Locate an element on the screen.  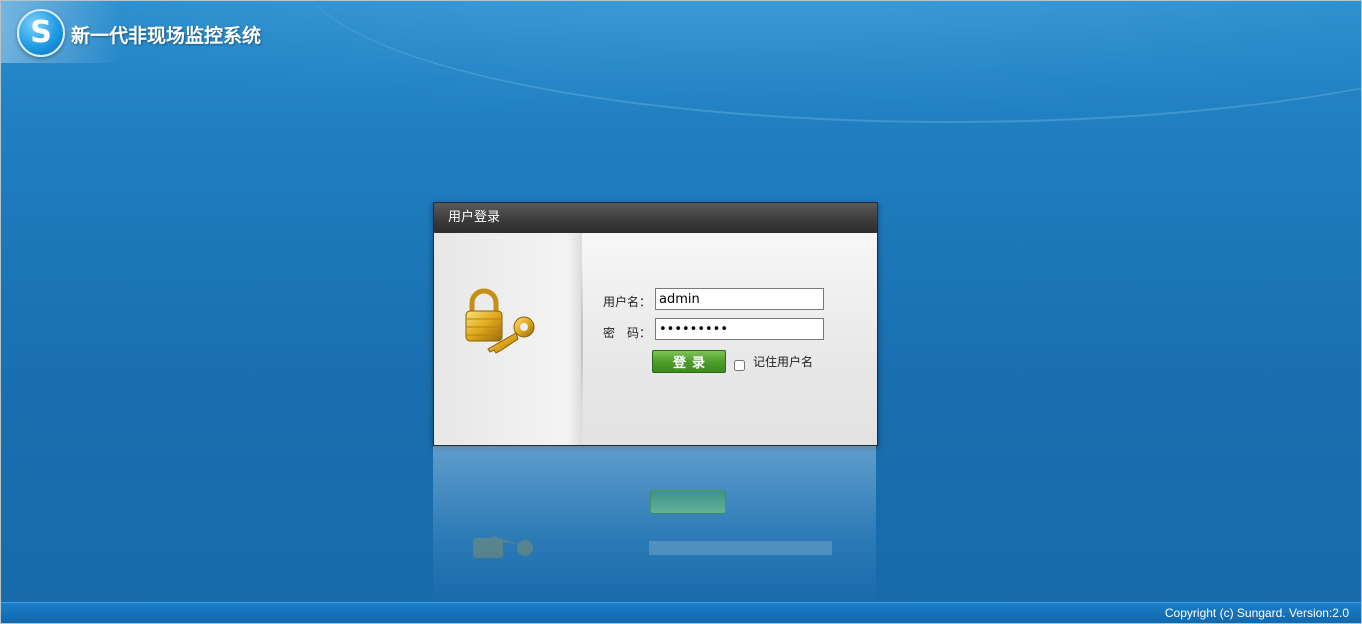
login-panel: 用户登录 用户名： admin 密 码： 登录 记住用户名 is located at coordinates (655, 324).